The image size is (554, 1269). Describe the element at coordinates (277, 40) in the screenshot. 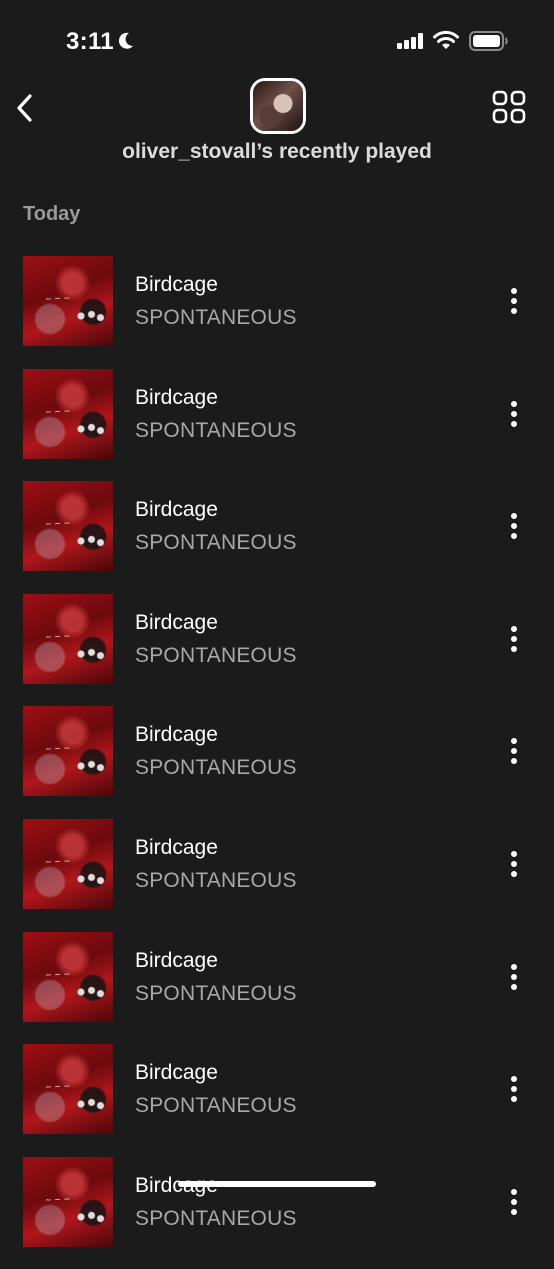

I see `status-bar: 3:11` at that location.